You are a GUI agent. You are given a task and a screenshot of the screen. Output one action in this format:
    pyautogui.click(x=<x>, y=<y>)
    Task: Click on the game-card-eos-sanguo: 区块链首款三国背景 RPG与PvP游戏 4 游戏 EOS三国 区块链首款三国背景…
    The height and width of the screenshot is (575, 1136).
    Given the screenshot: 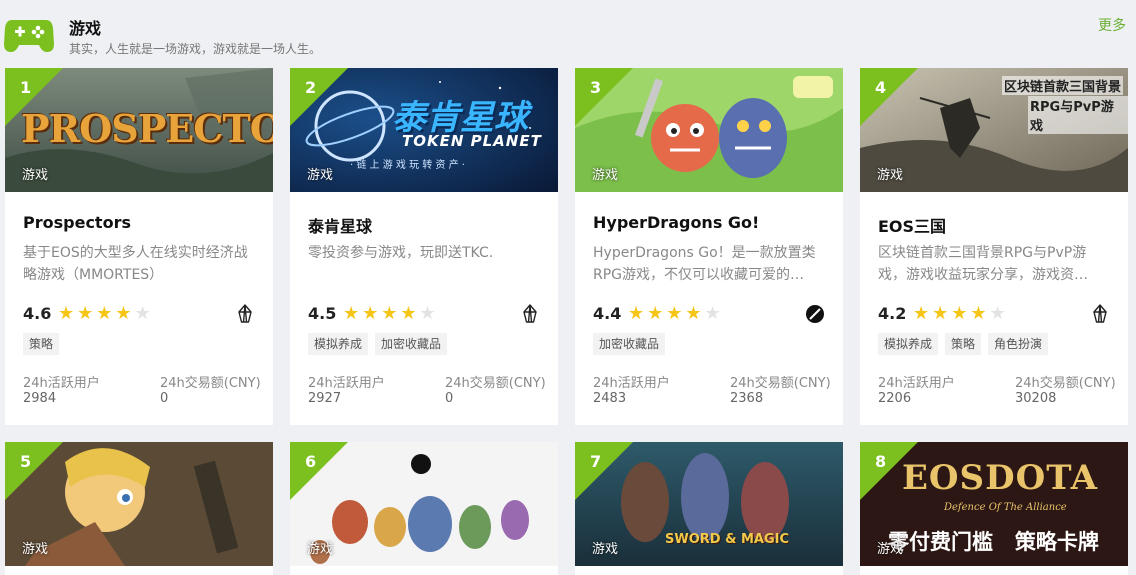 What is the action you would take?
    pyautogui.click(x=994, y=246)
    